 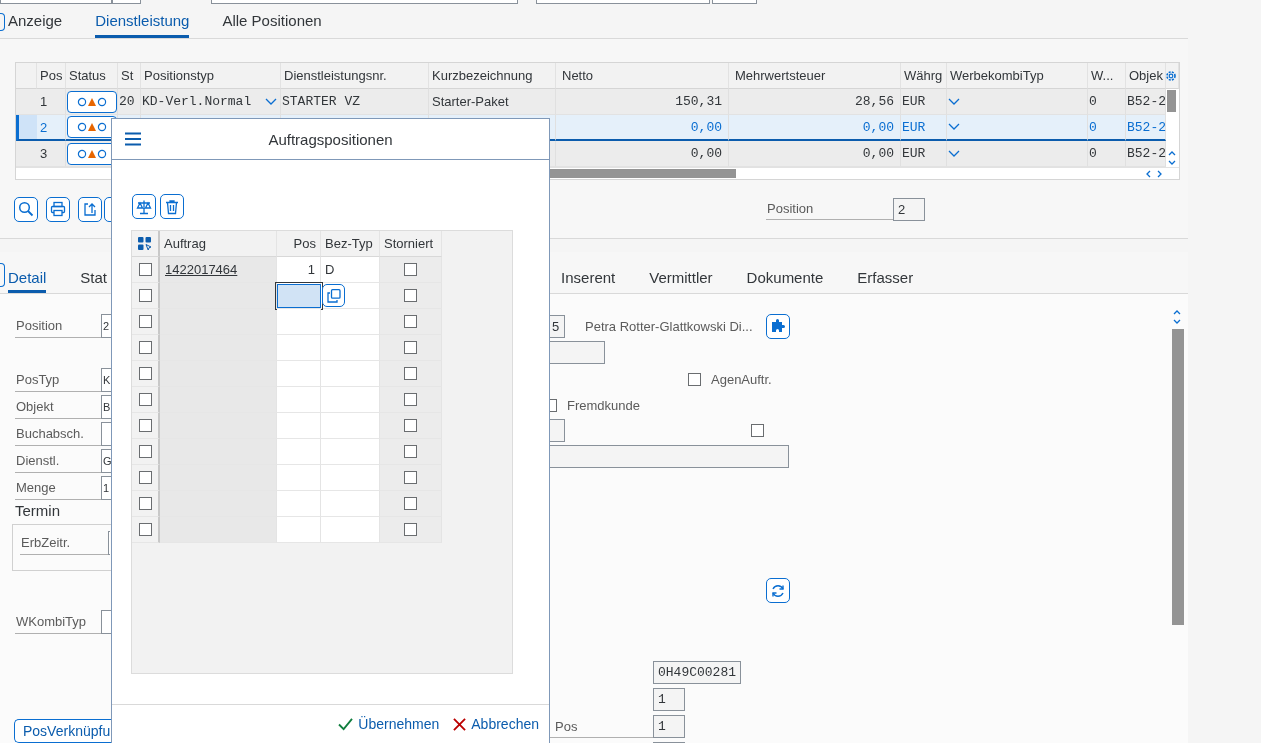 What do you see at coordinates (333, 295) in the screenshot?
I see `copy-button` at bounding box center [333, 295].